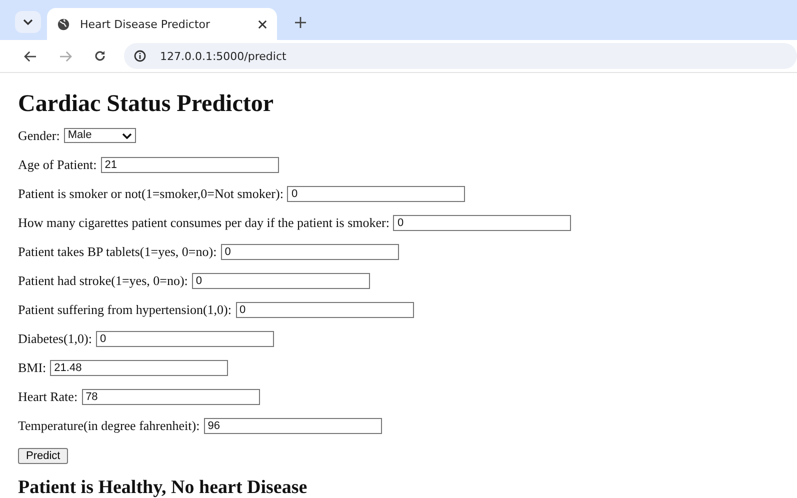 This screenshot has height=498, width=797. Describe the element at coordinates (100, 135) in the screenshot. I see `gender-dropdown: Male` at that location.